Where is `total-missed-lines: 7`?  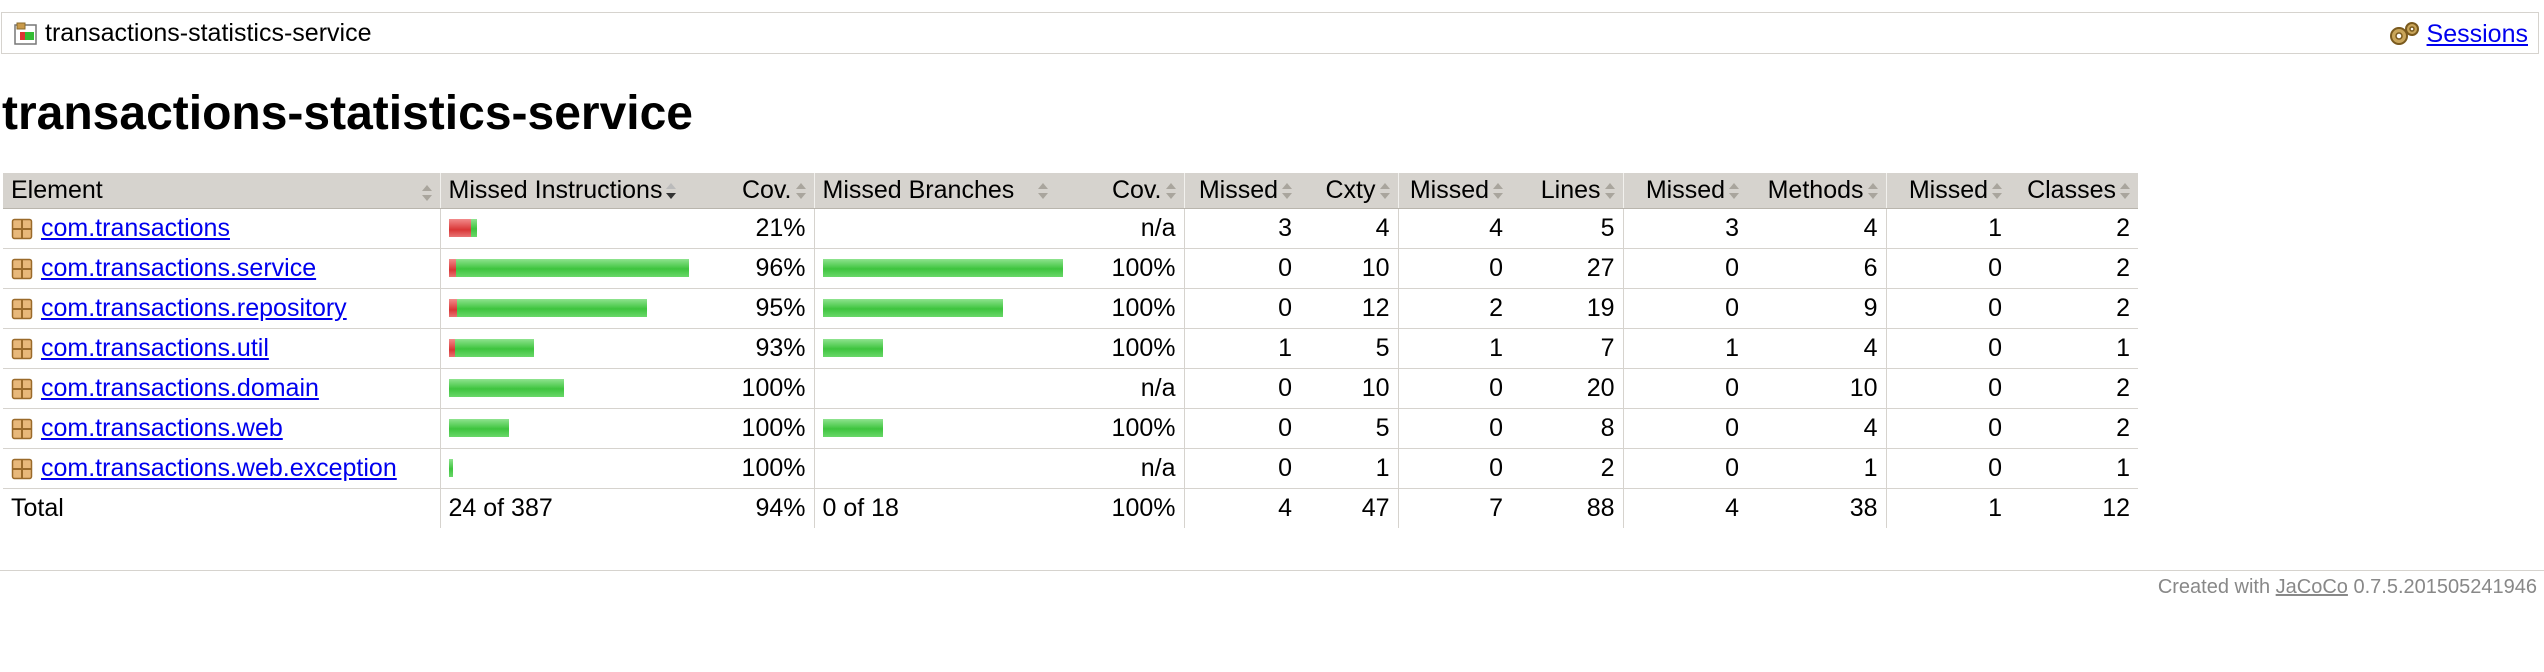 total-missed-lines: 7 is located at coordinates (1454, 508).